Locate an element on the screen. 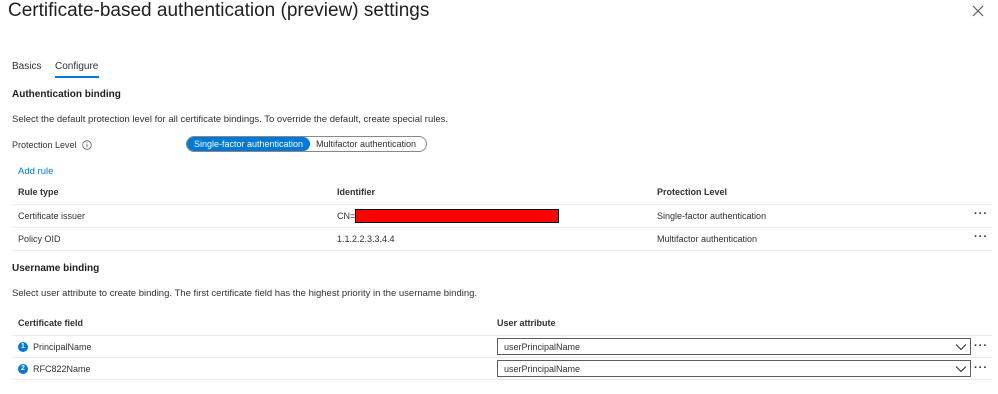  authentication-binding-heading: Authentication binding is located at coordinates (66, 94).